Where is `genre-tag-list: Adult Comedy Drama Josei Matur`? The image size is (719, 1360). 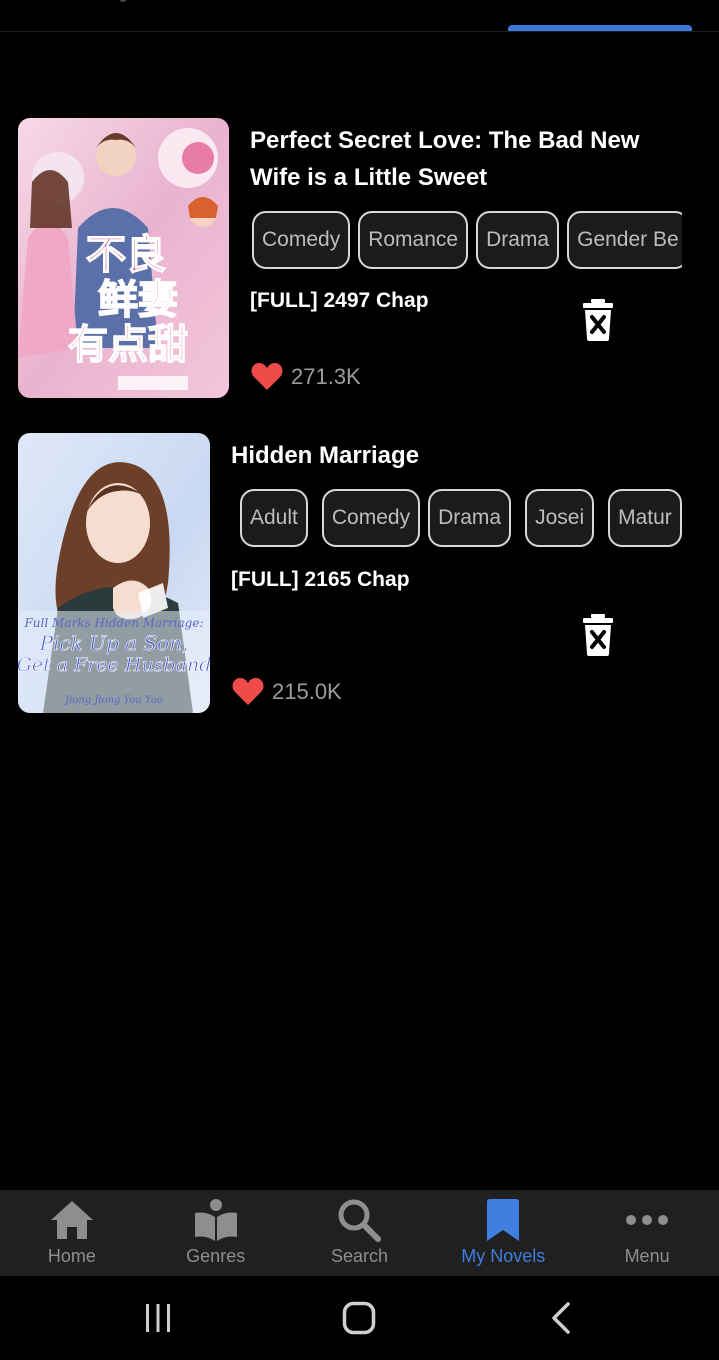
genre-tag-list: Adult Comedy Drama Josei Matur is located at coordinates (461, 520).